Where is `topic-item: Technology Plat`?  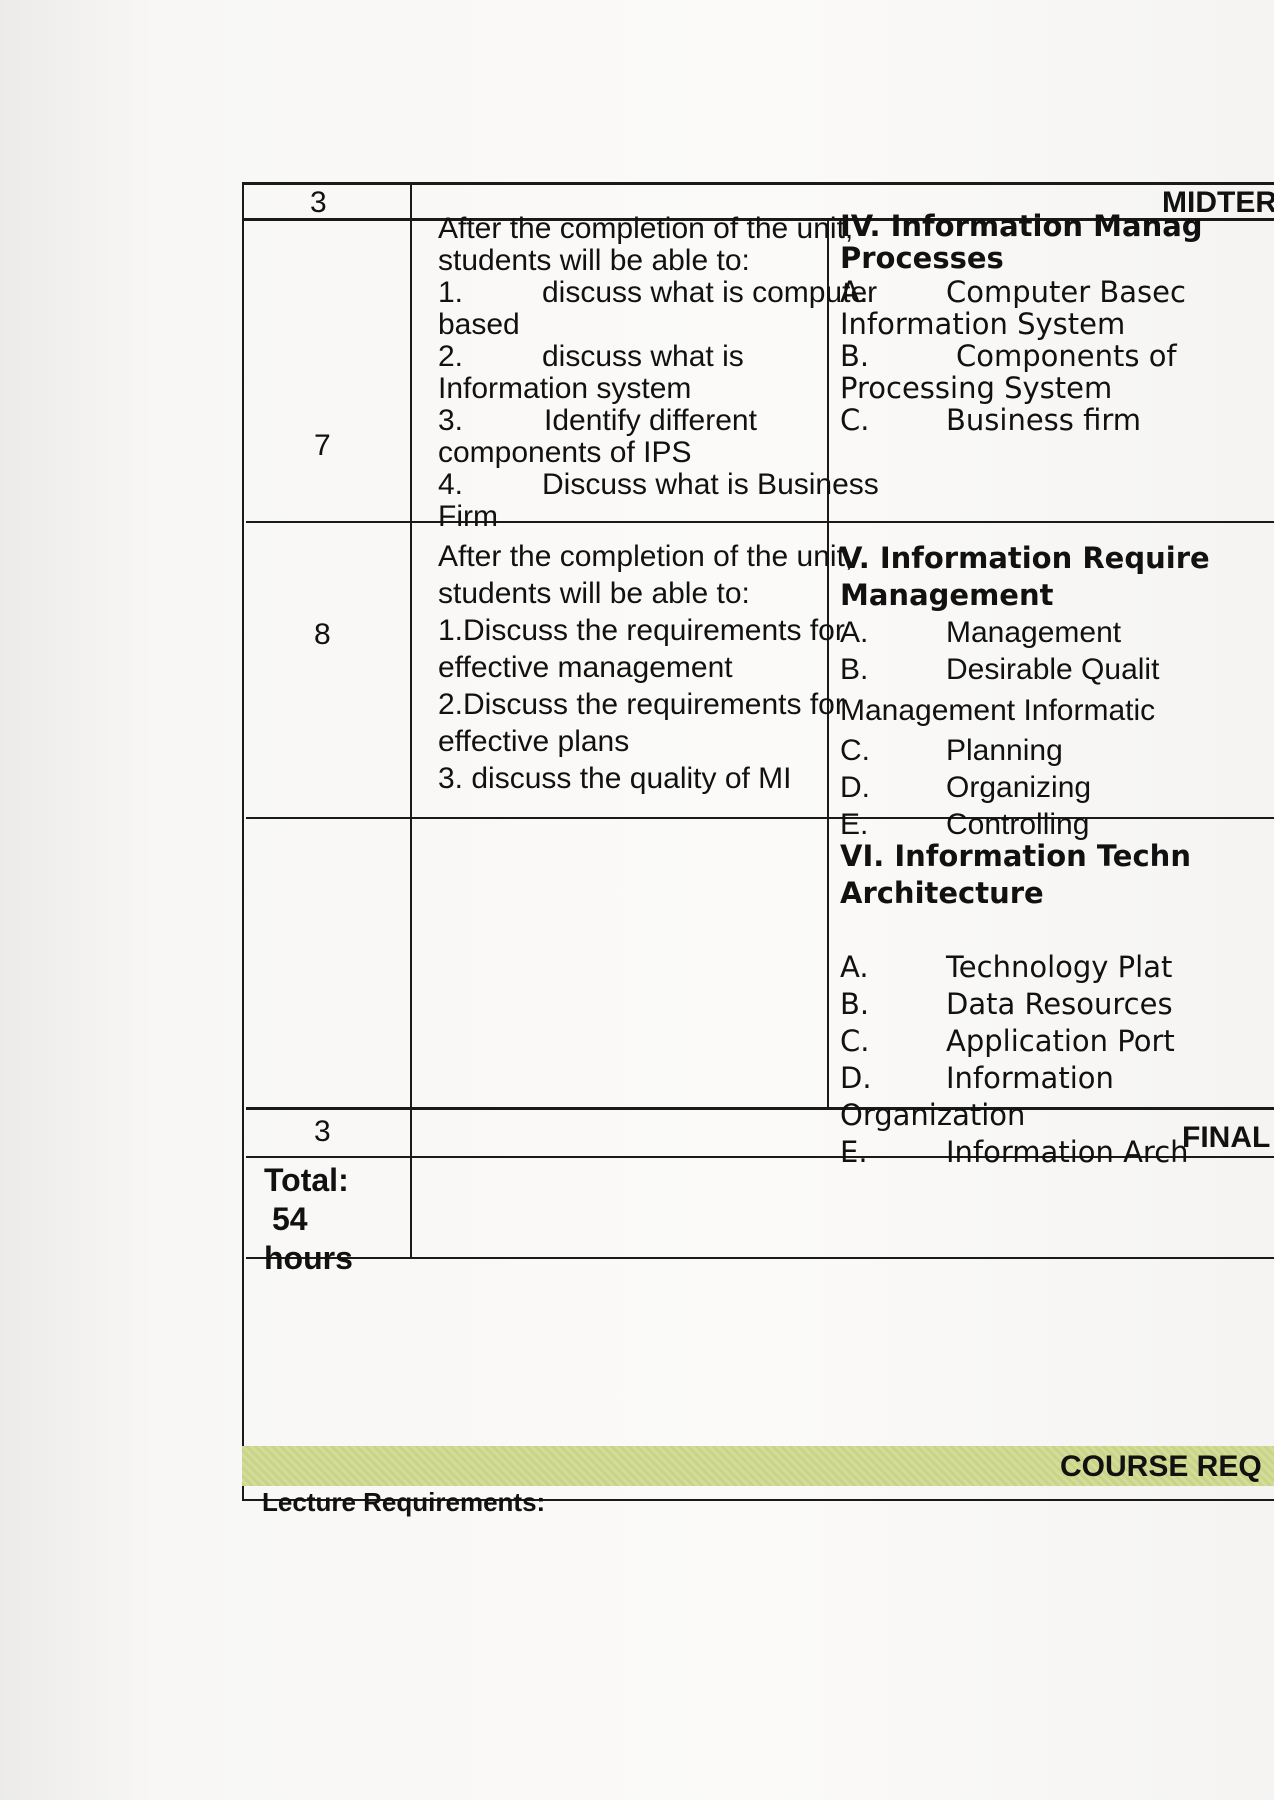
topic-item: Technology Plat is located at coordinates (1059, 967).